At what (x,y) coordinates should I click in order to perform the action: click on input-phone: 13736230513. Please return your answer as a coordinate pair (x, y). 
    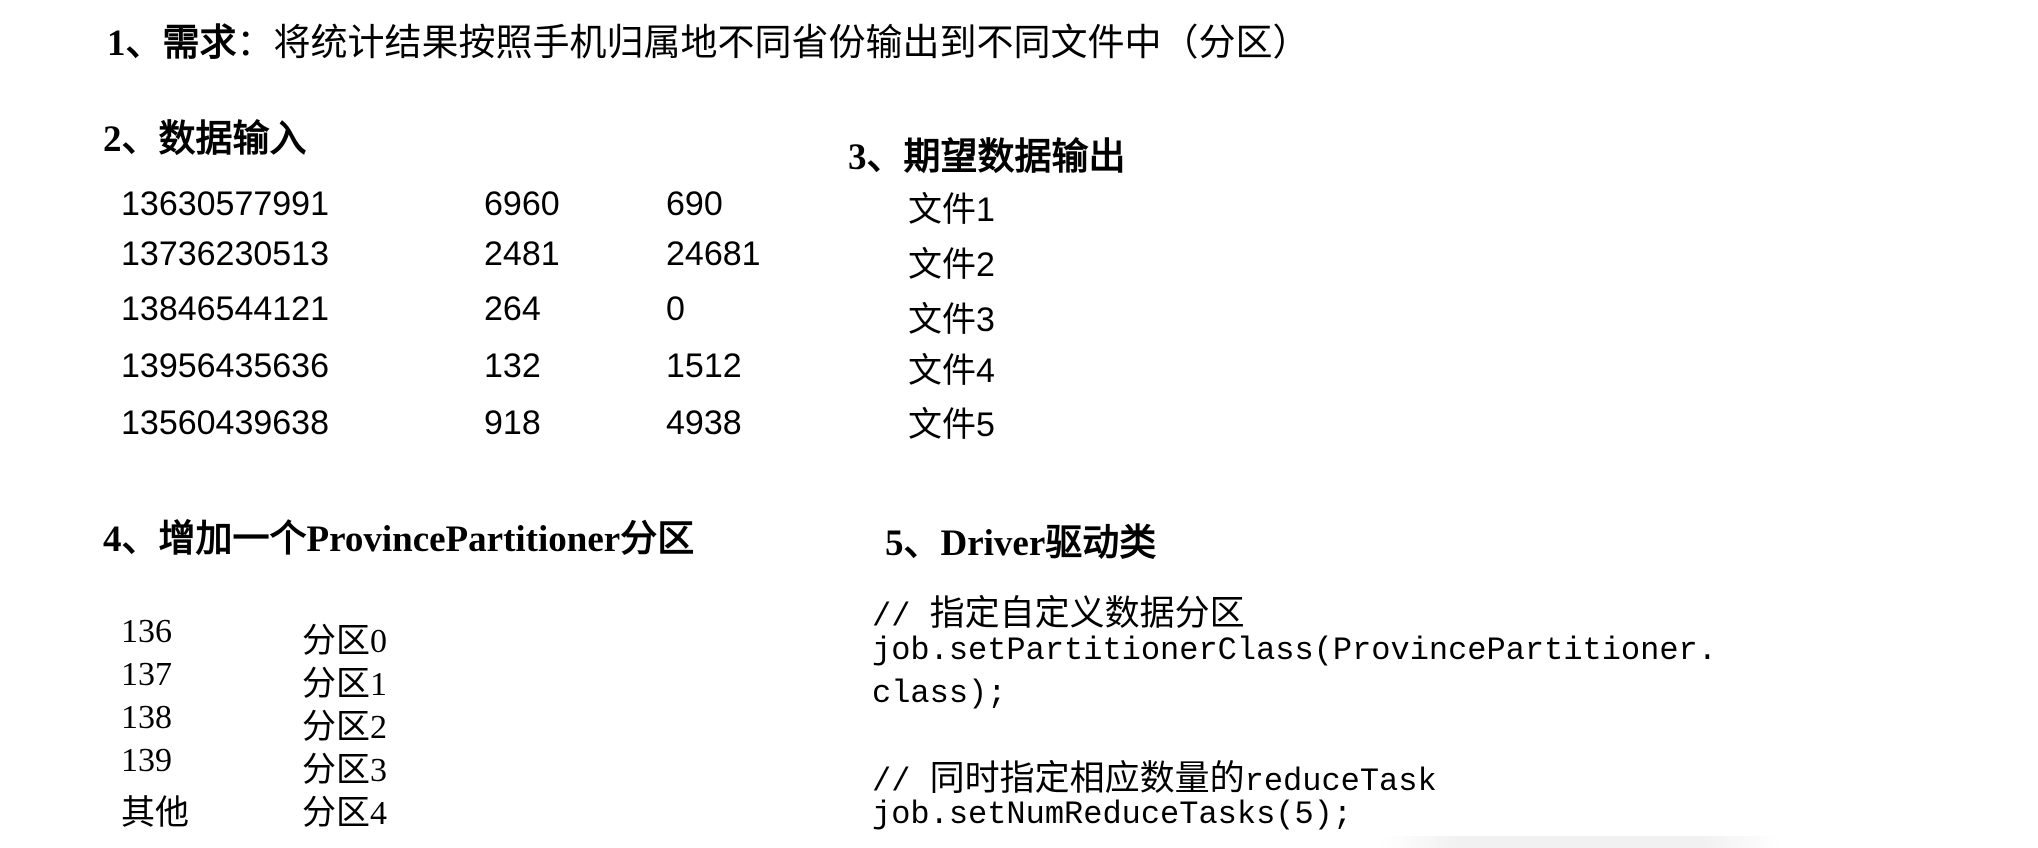
    Looking at the image, I should click on (225, 254).